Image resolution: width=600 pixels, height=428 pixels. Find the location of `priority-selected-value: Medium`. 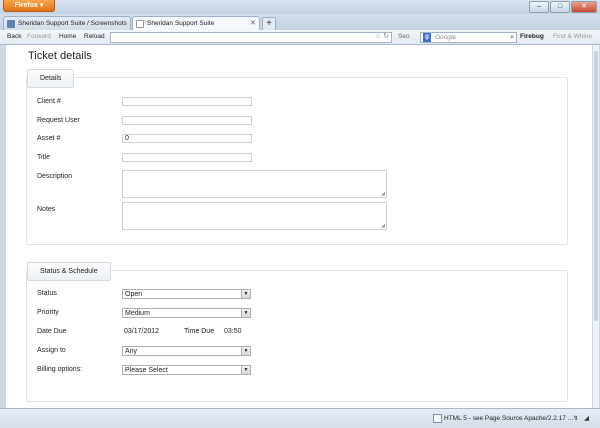

priority-selected-value: Medium is located at coordinates (137, 313).